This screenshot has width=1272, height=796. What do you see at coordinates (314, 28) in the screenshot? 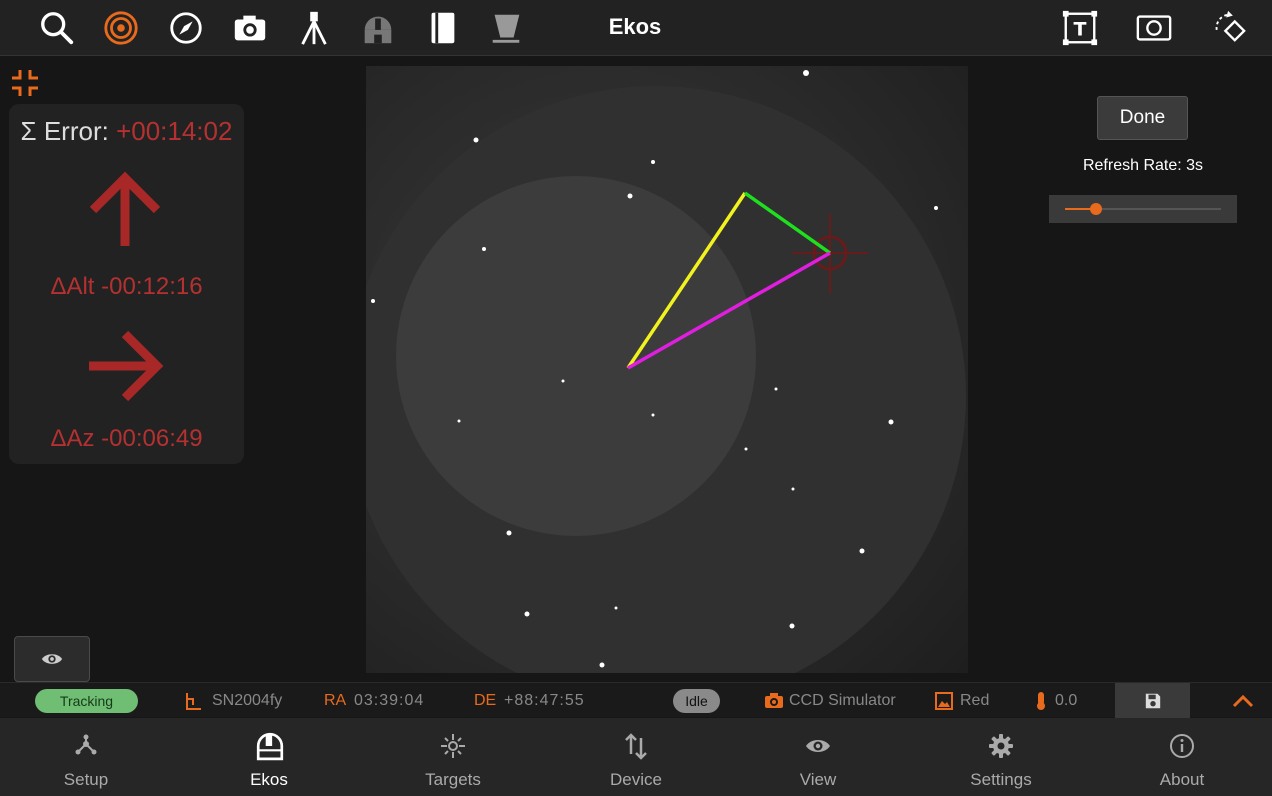
I see `mount-icon` at bounding box center [314, 28].